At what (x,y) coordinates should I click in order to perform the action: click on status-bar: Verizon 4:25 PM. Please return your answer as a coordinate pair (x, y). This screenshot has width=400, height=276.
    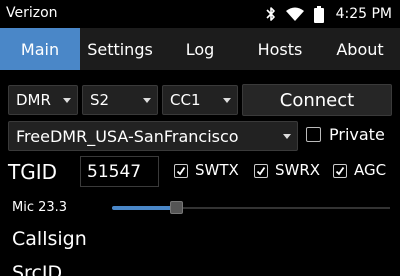
    Looking at the image, I should click on (200, 14).